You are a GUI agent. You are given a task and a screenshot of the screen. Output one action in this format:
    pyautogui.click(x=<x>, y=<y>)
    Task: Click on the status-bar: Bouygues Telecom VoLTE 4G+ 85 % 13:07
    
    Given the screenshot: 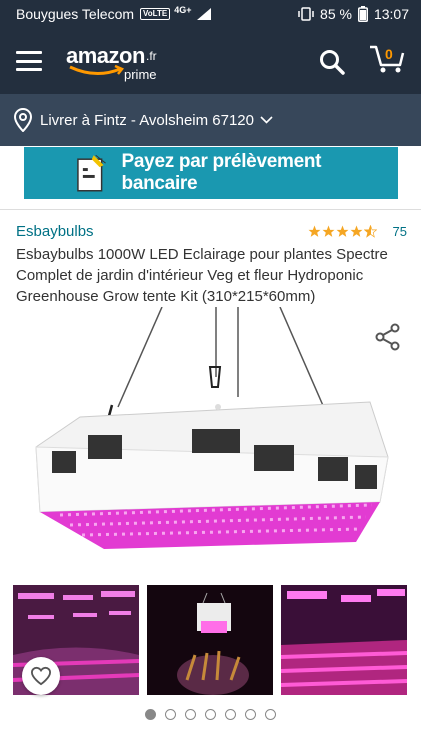 What is the action you would take?
    pyautogui.click(x=210, y=14)
    